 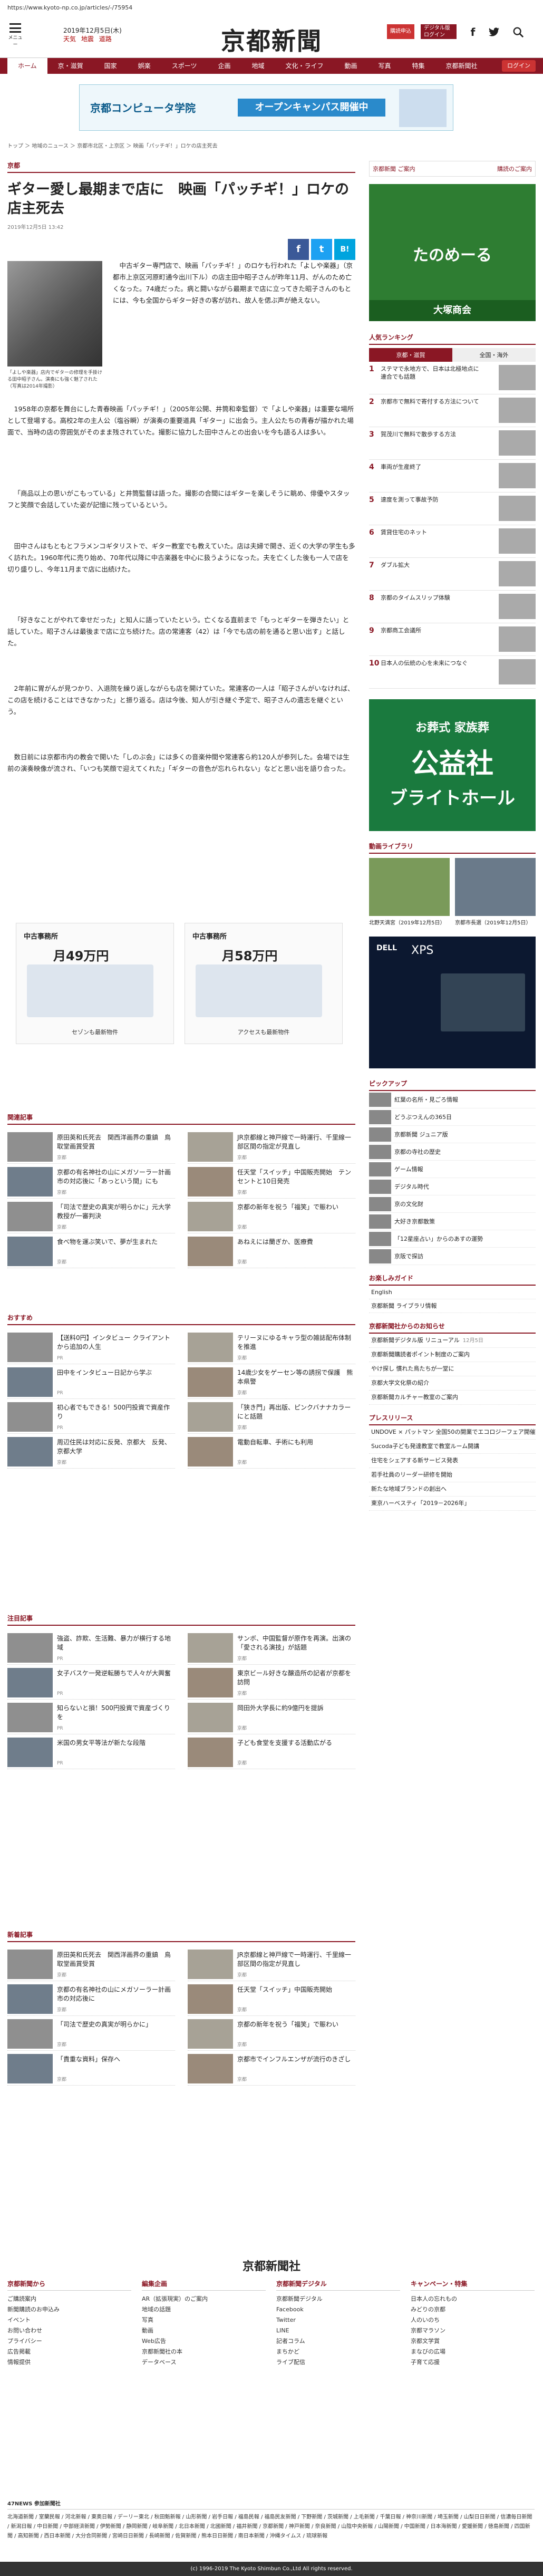 I want to click on article-card: 14歳少女をゲーセン等の誘拐で保護 熊本県警 京都, so click(x=271, y=1381).